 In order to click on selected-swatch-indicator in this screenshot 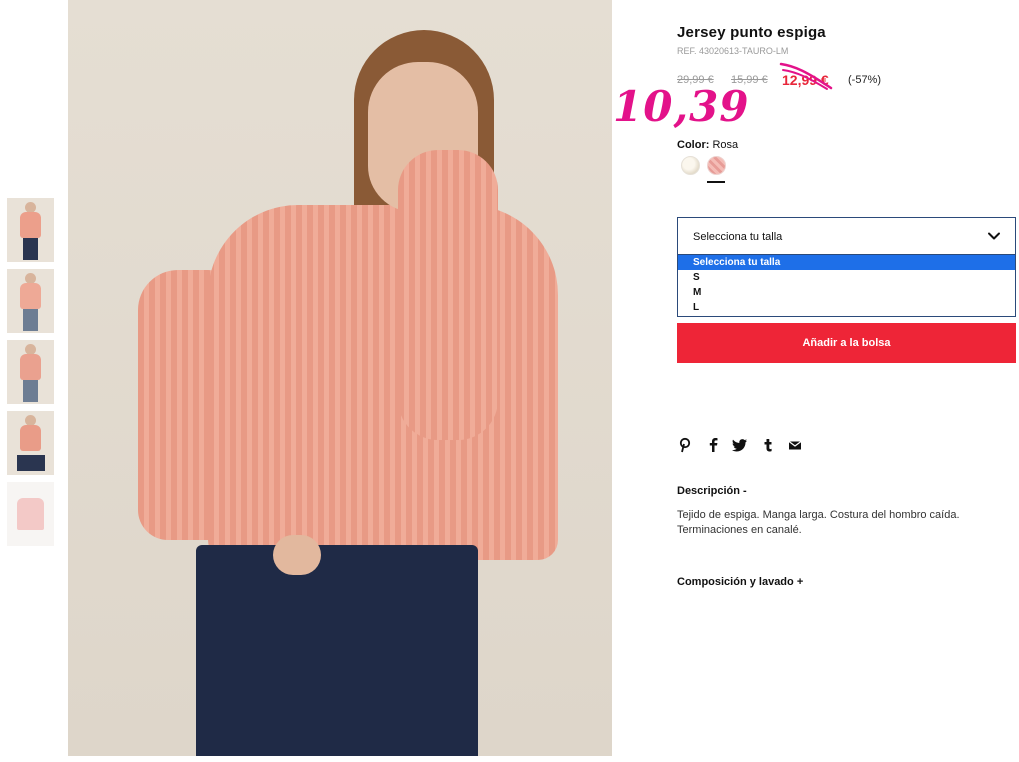, I will do `click(716, 182)`.